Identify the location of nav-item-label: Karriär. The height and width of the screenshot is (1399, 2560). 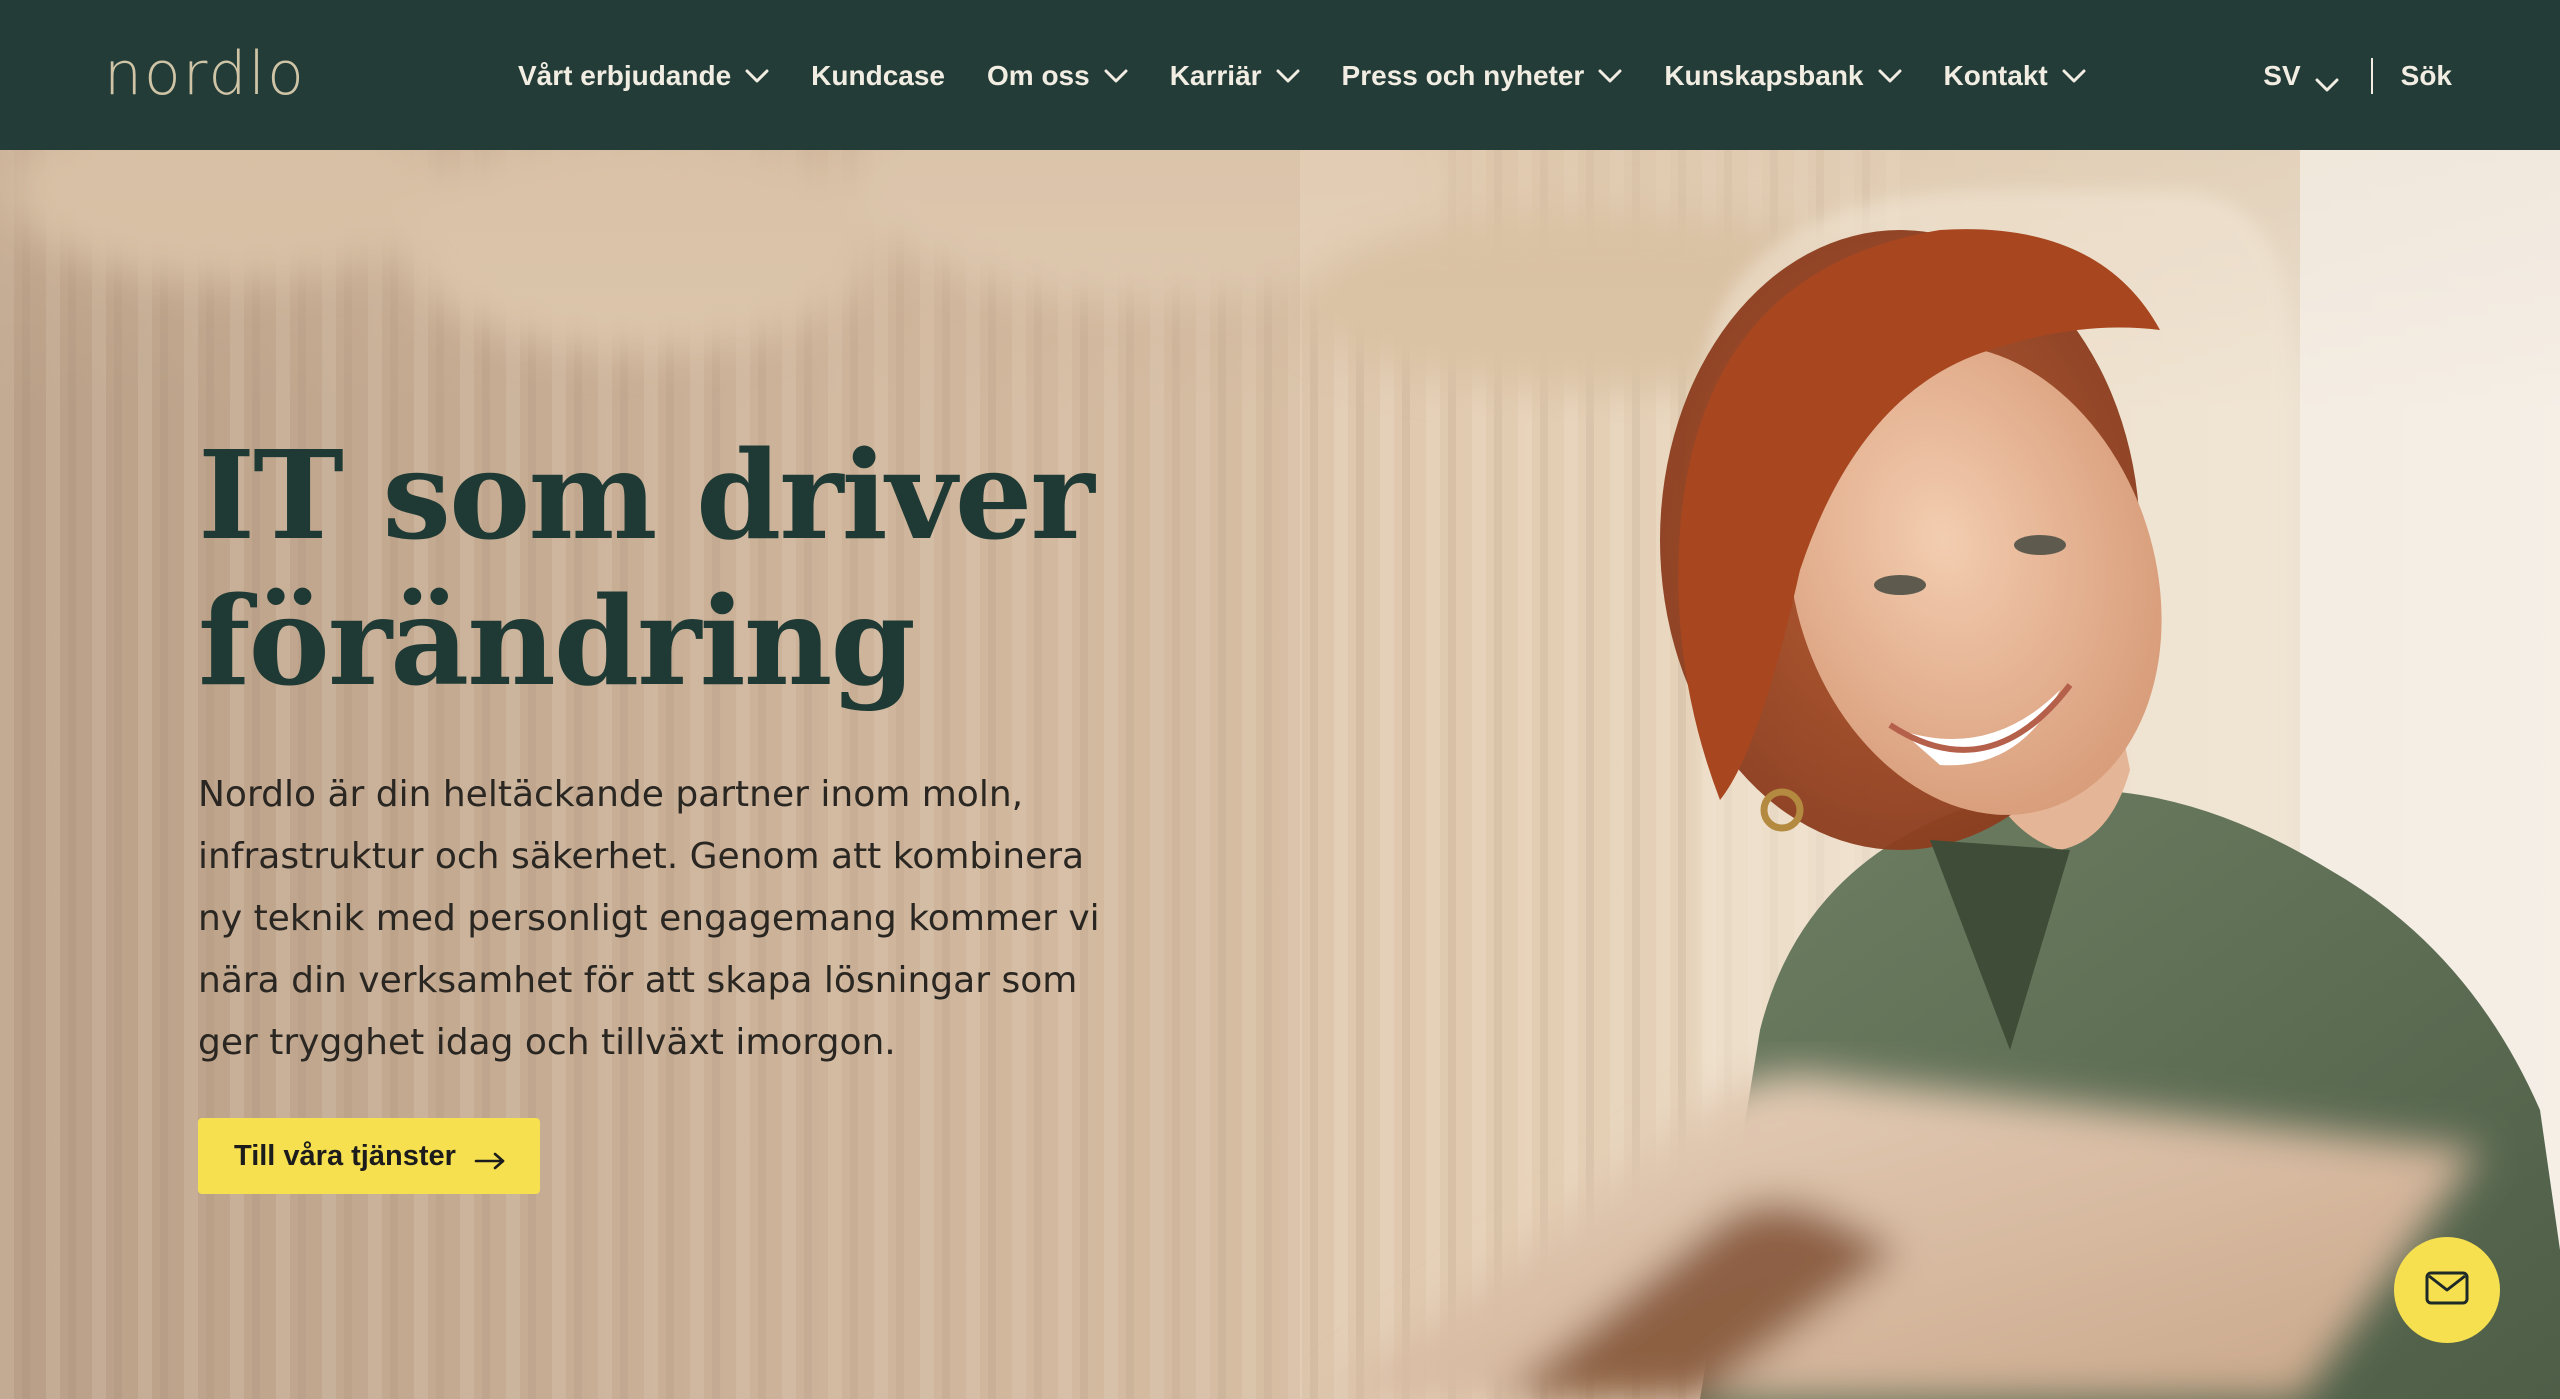
(1215, 75).